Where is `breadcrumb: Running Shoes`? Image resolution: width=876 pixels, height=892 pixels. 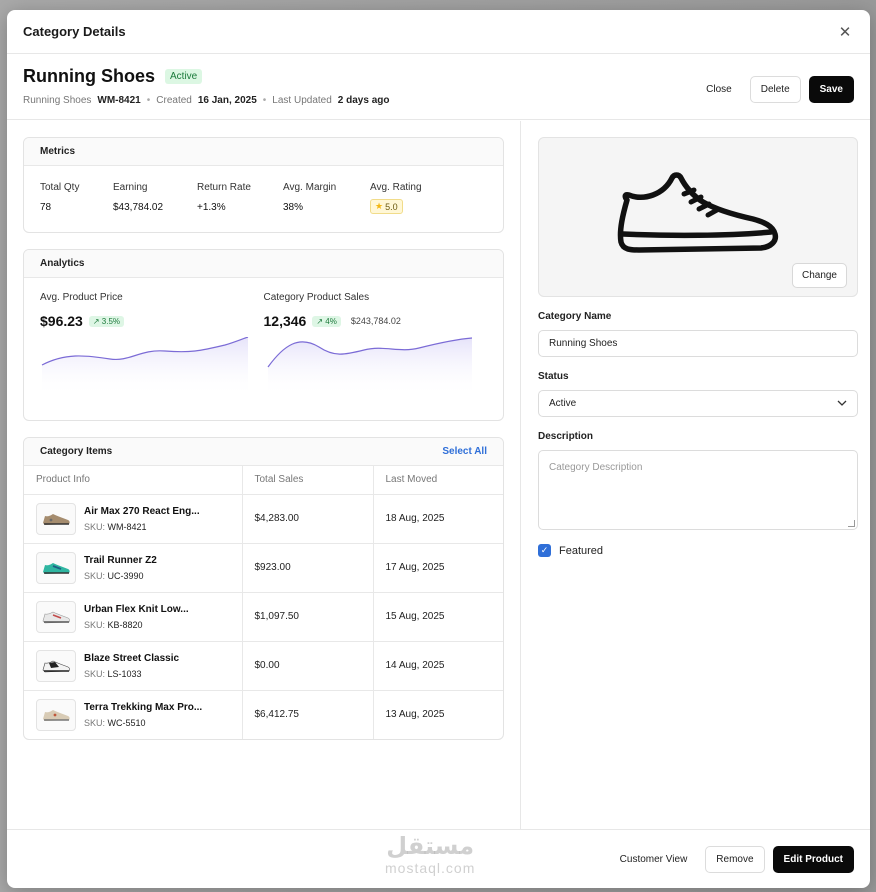
breadcrumb: Running Shoes is located at coordinates (57, 100).